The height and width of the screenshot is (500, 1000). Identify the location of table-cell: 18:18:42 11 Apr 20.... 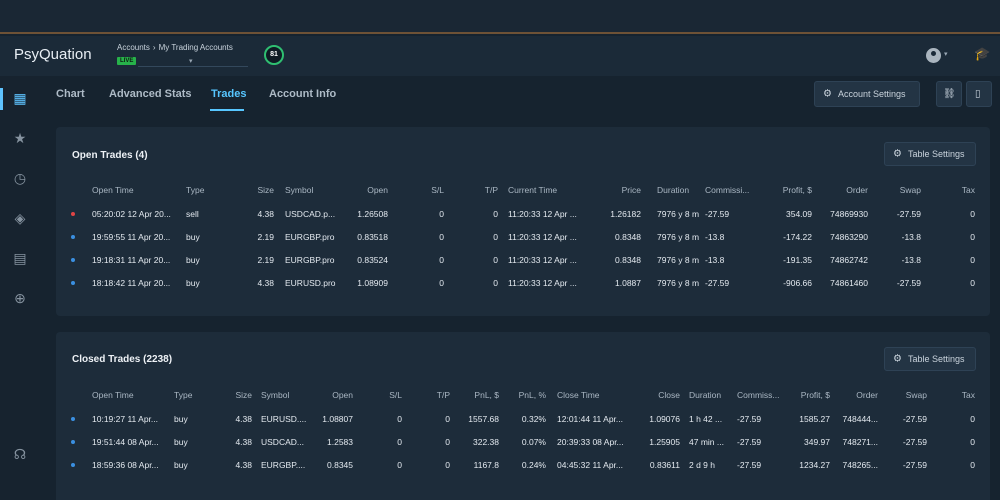
(131, 283).